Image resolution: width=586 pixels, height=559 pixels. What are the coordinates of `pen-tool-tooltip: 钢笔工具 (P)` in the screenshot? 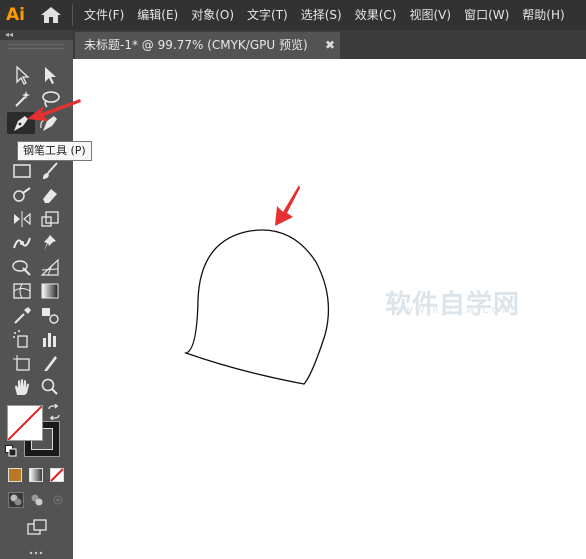 It's located at (54, 151).